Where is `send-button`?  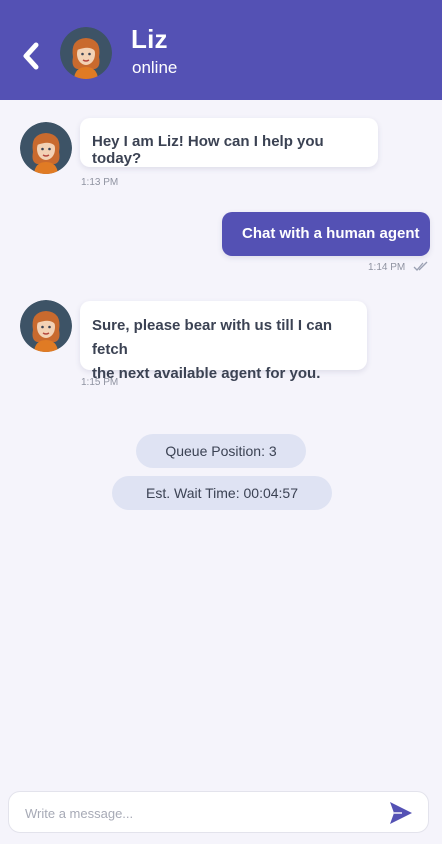 send-button is located at coordinates (401, 813).